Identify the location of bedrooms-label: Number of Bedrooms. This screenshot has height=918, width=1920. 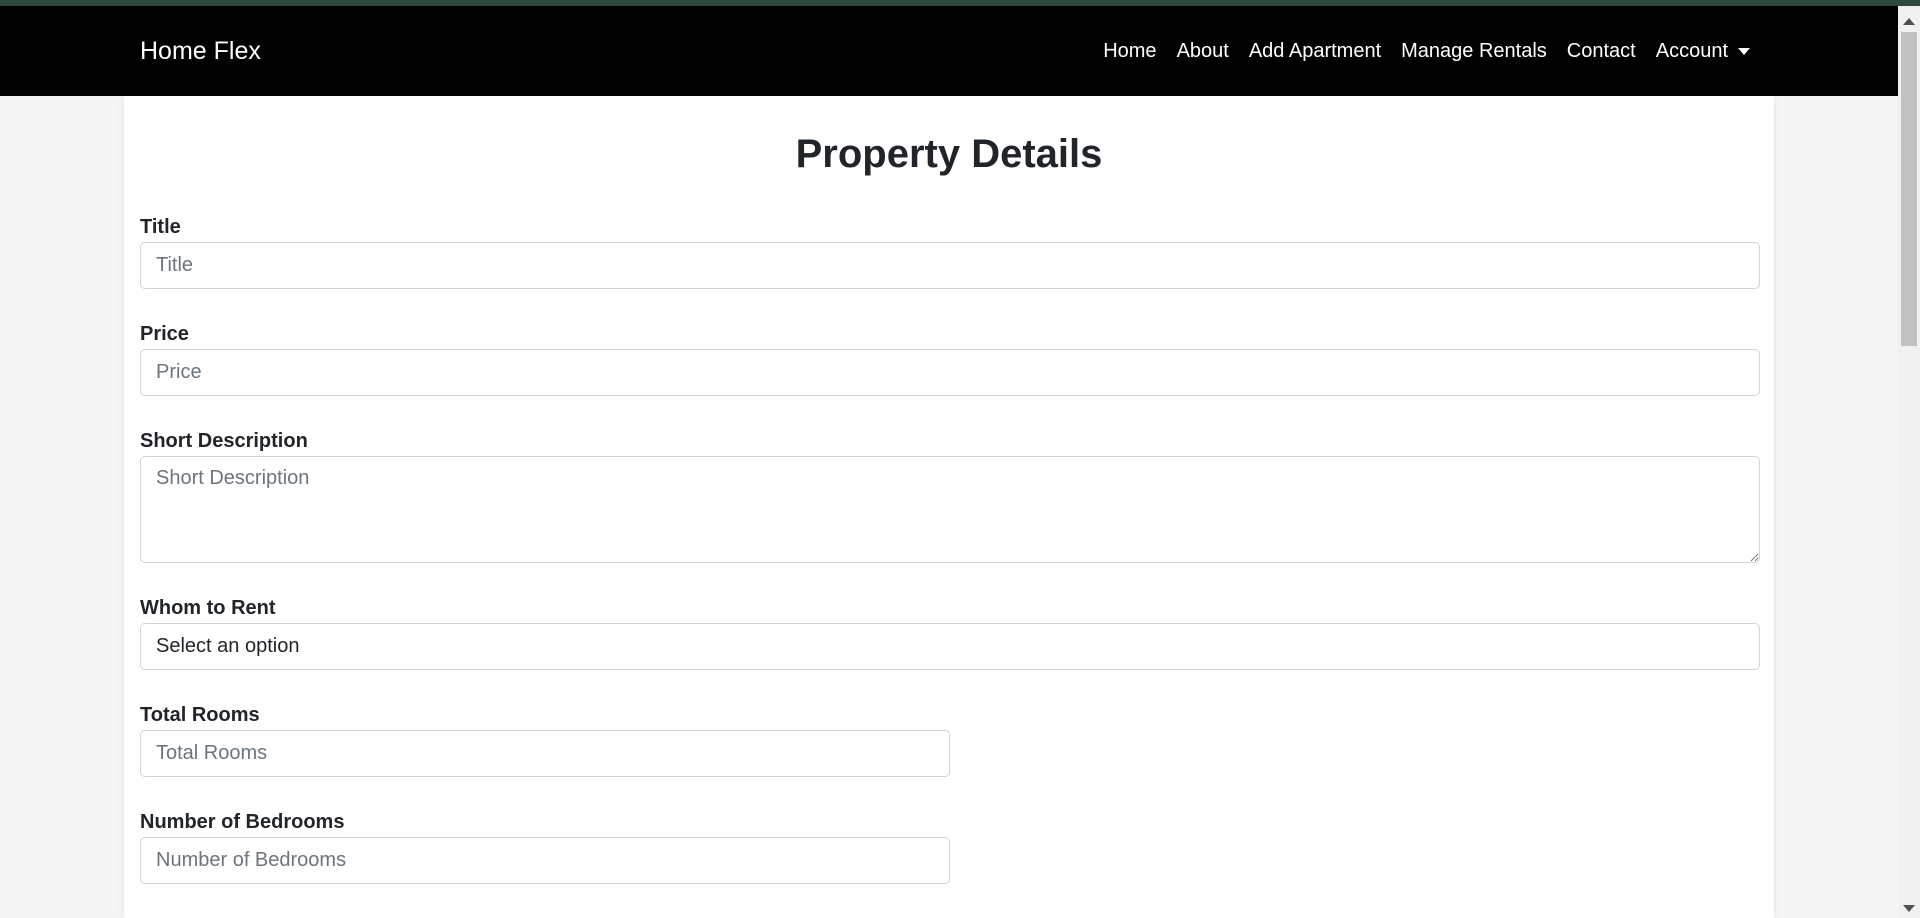
(242, 822).